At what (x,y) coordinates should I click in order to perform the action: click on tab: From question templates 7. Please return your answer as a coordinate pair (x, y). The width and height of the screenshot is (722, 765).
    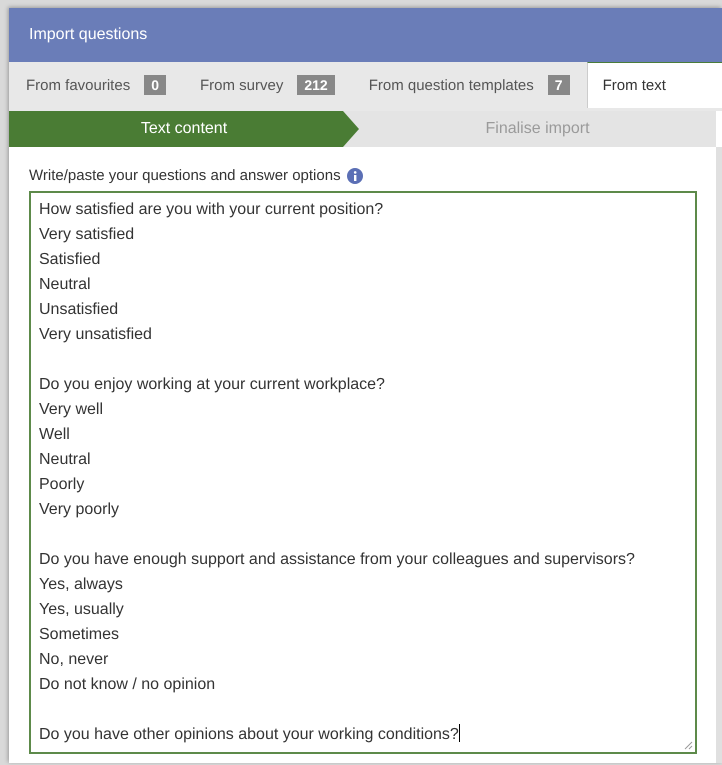
    Looking at the image, I should click on (469, 85).